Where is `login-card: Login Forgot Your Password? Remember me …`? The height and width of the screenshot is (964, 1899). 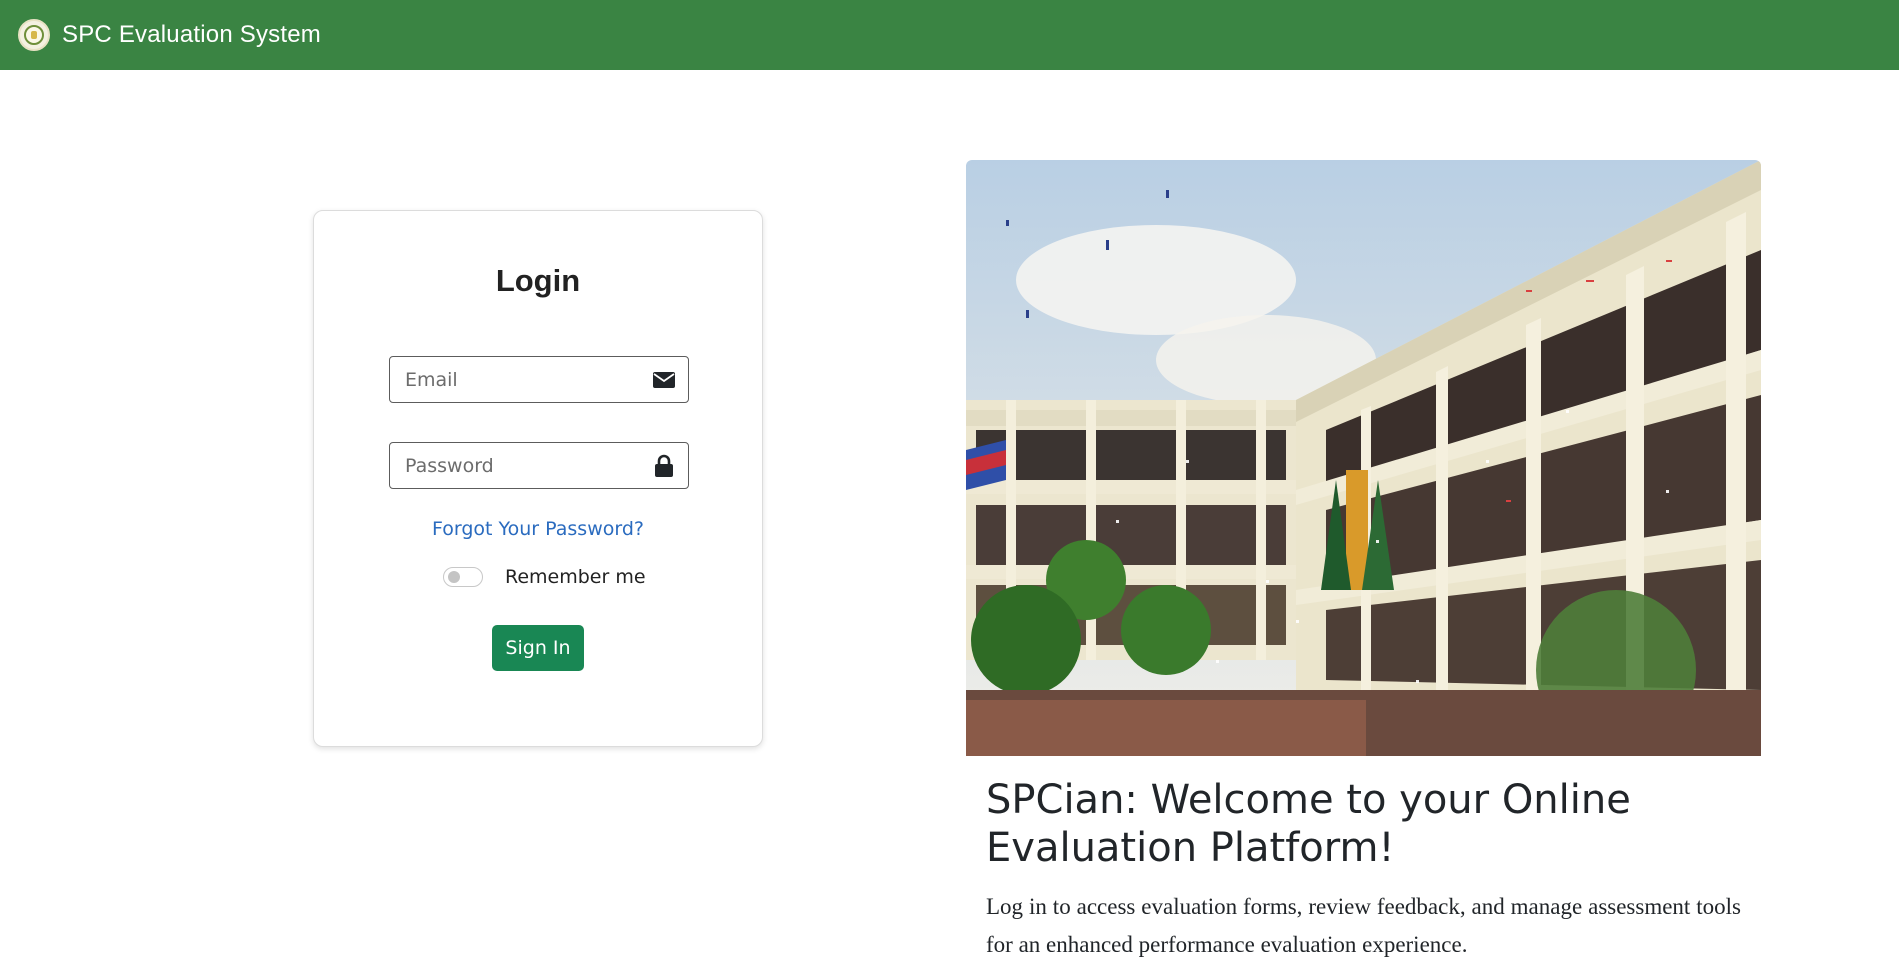 login-card: Login Forgot Your Password? Remember me … is located at coordinates (538, 478).